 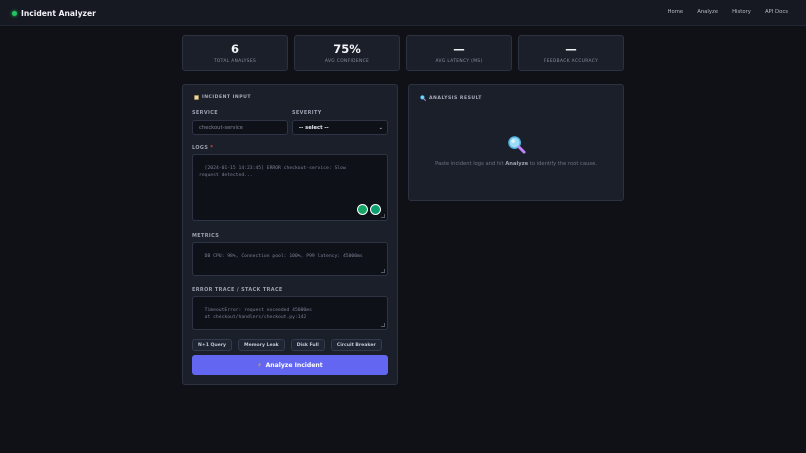 I want to click on stat-label: FEEDBACK ACCURACY, so click(x=571, y=61).